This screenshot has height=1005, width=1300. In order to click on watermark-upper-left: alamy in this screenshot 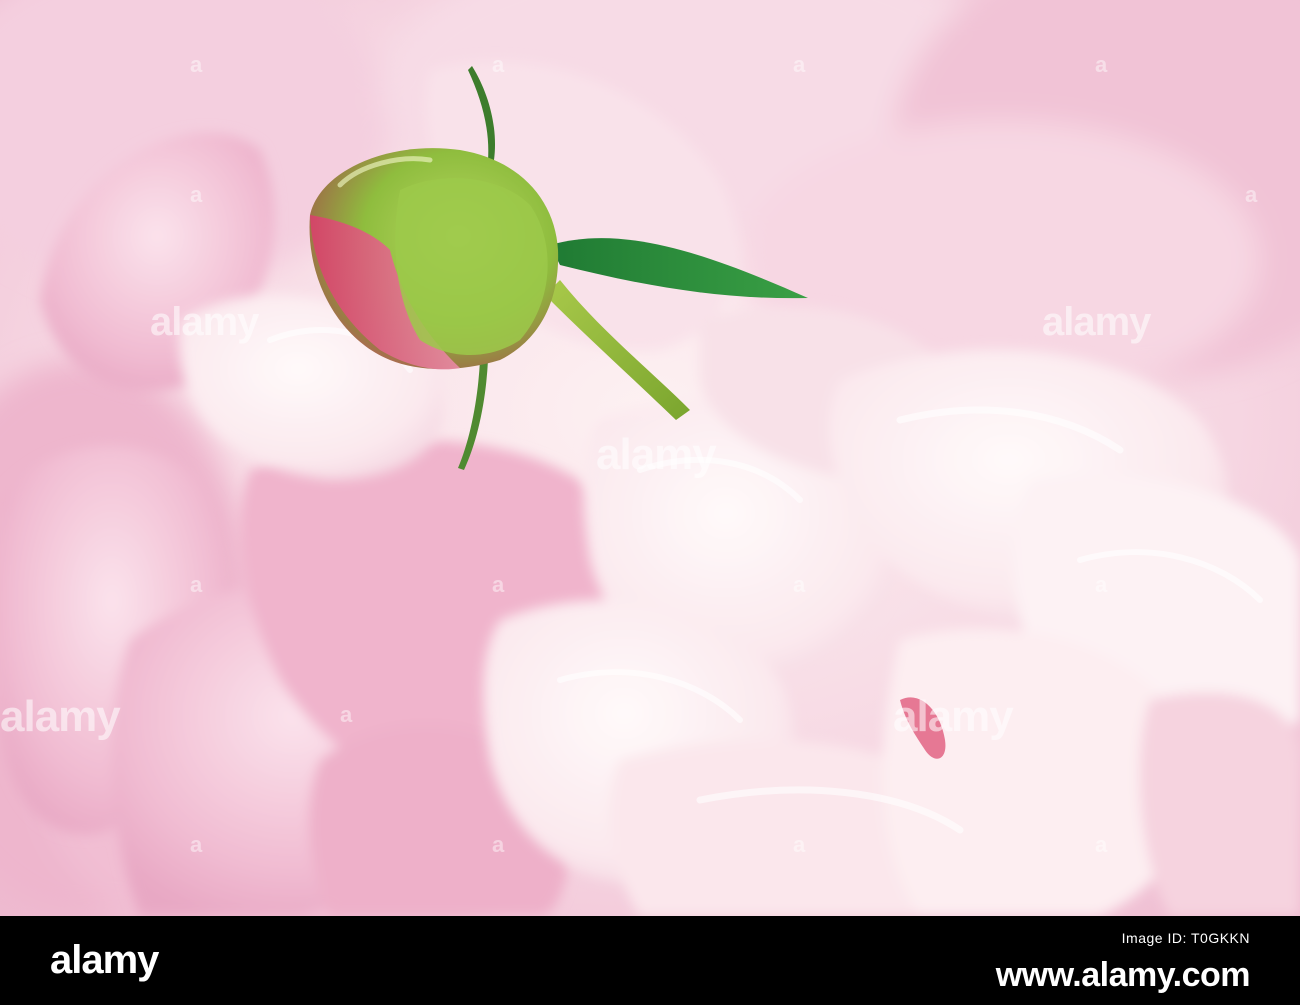, I will do `click(204, 322)`.